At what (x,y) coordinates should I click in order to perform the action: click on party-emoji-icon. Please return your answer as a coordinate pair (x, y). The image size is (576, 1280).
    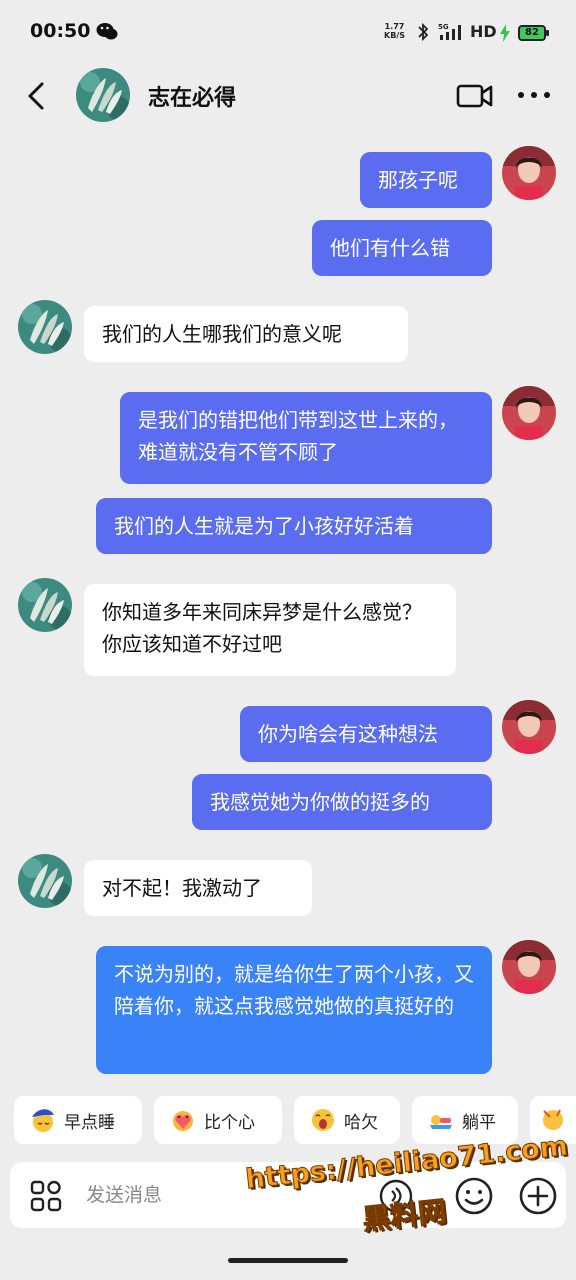
    Looking at the image, I should click on (553, 1119).